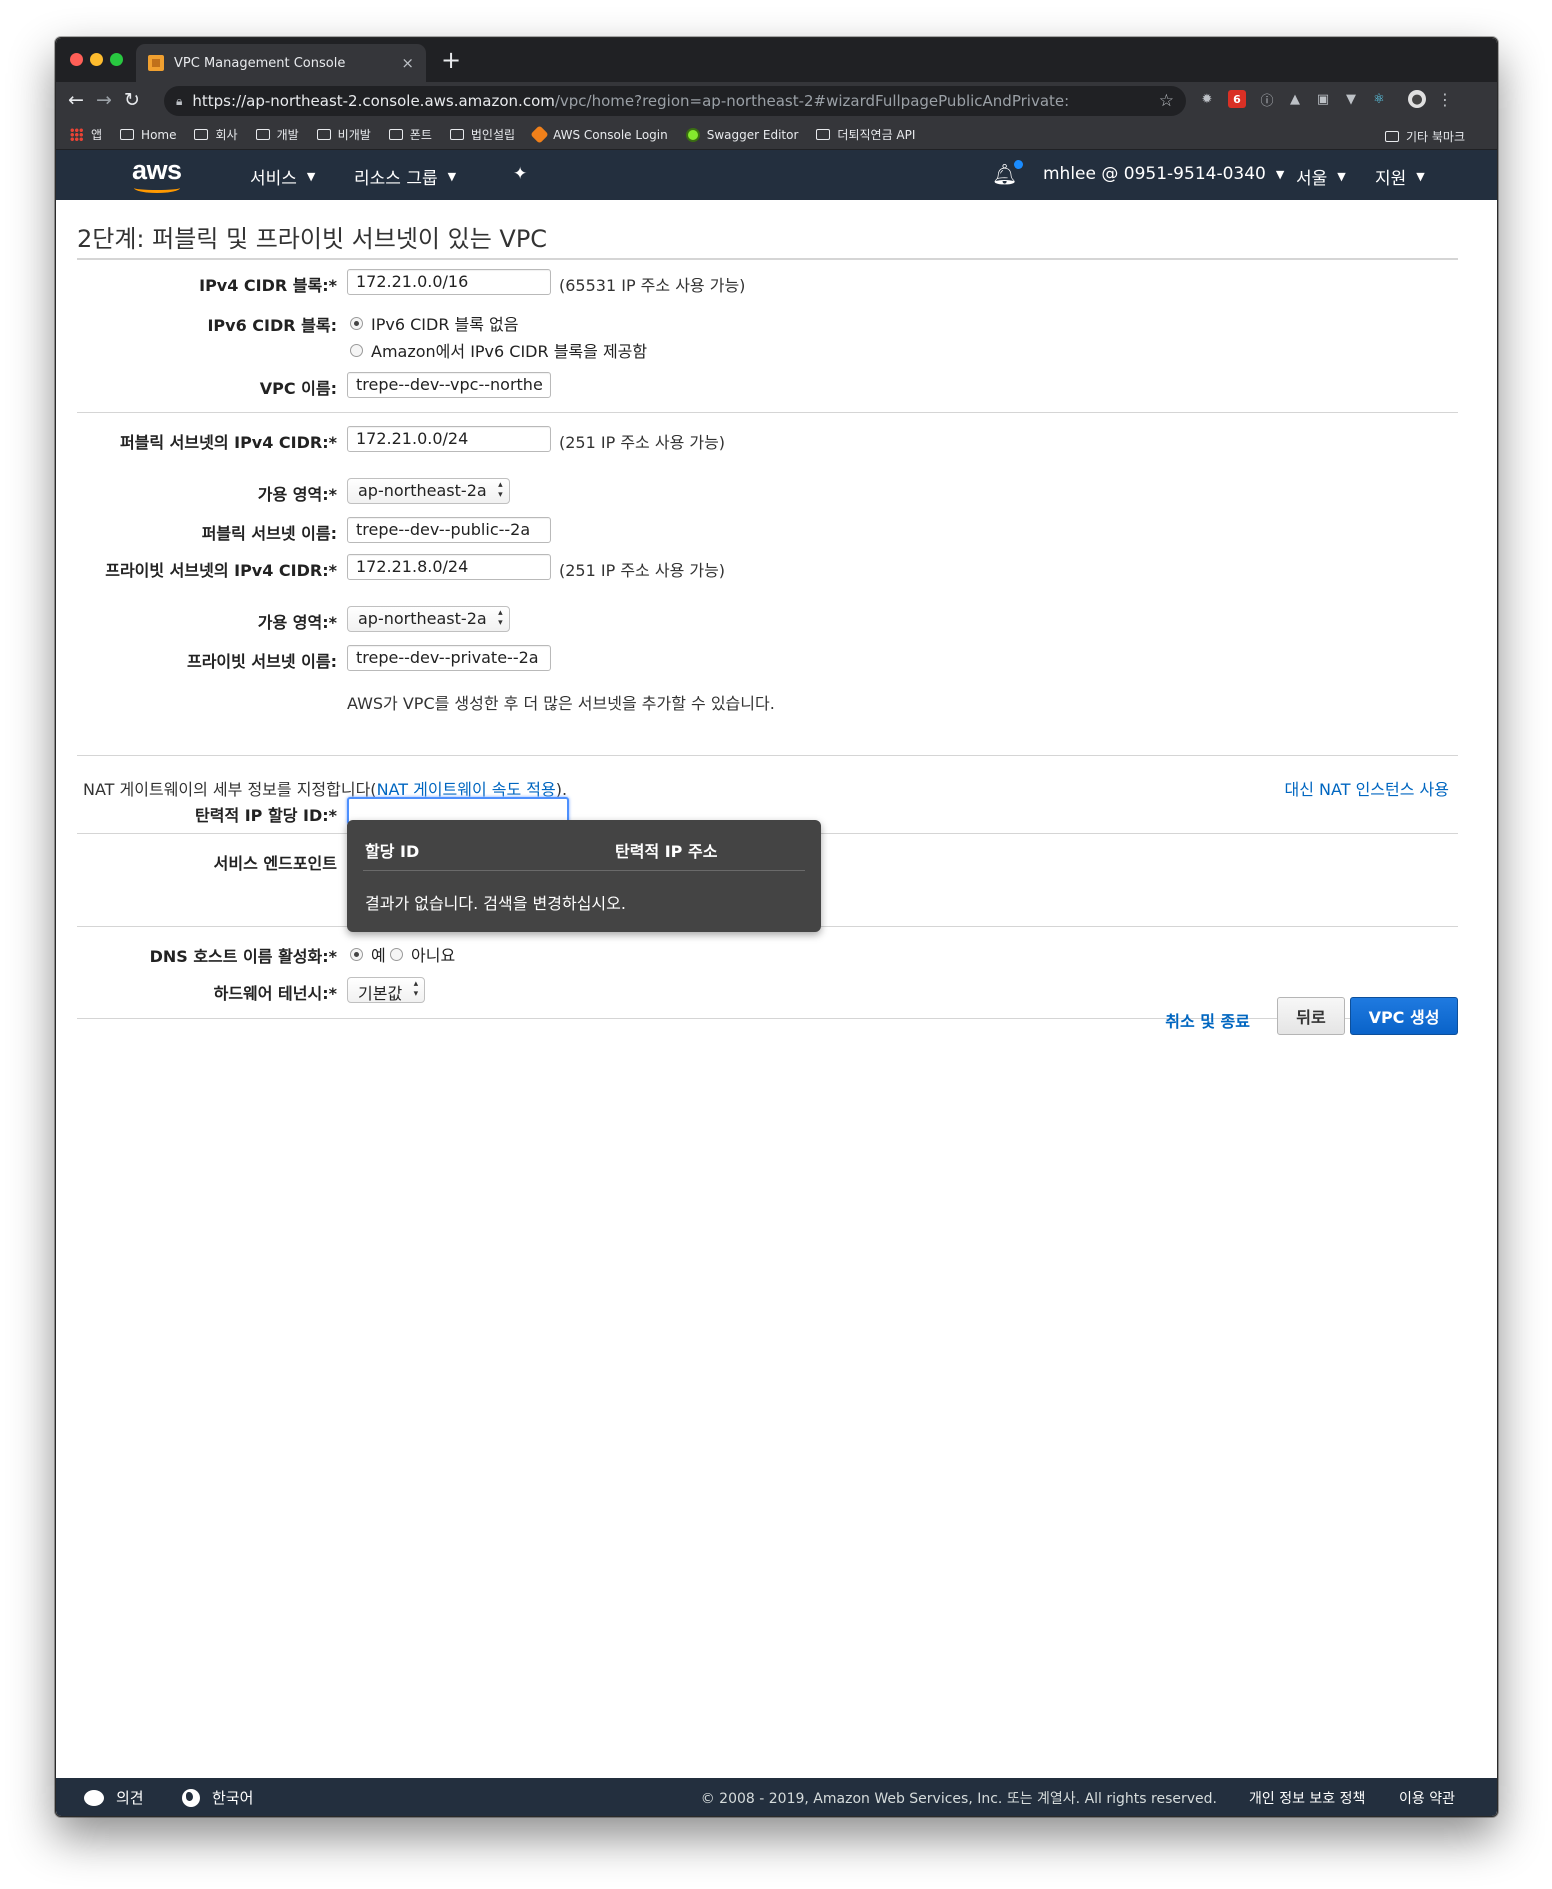  Describe the element at coordinates (1237, 99) in the screenshot. I see `gmail-extension-icon: 6` at that location.